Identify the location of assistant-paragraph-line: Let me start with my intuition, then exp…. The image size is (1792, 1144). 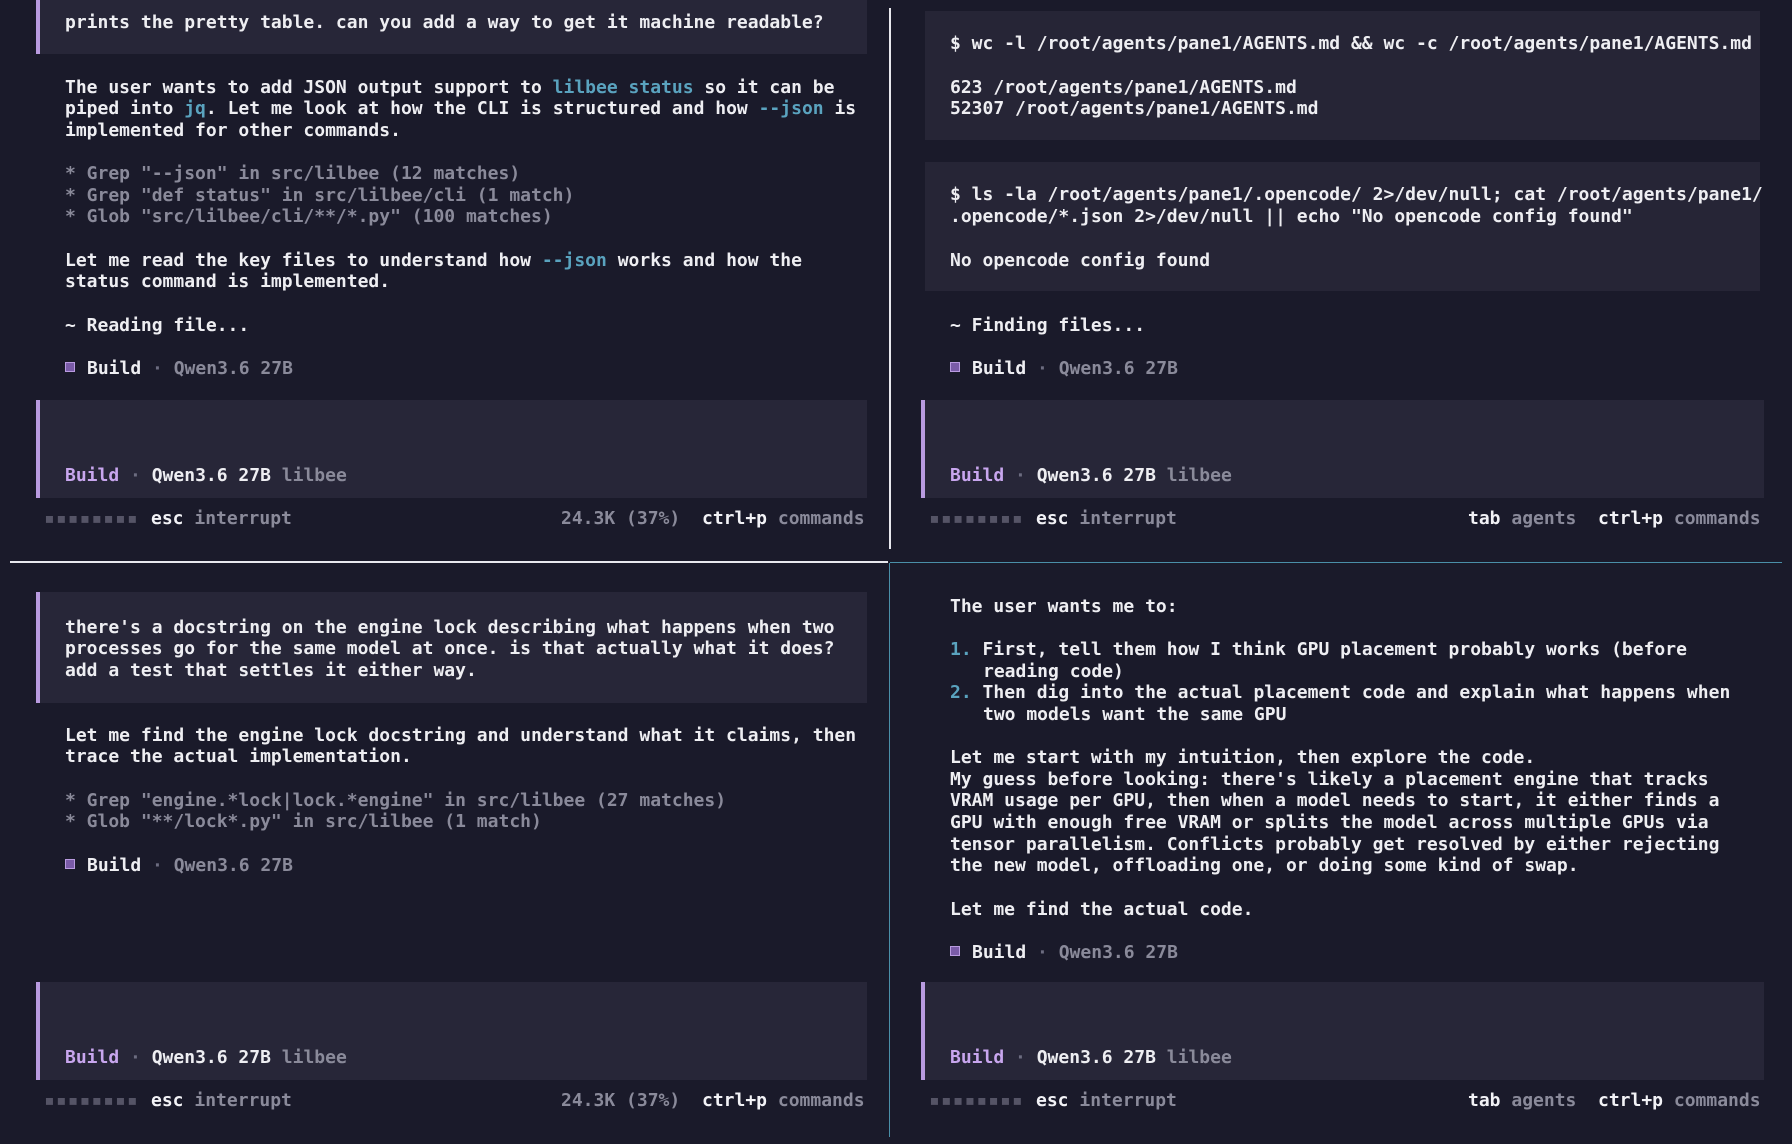
(1243, 757).